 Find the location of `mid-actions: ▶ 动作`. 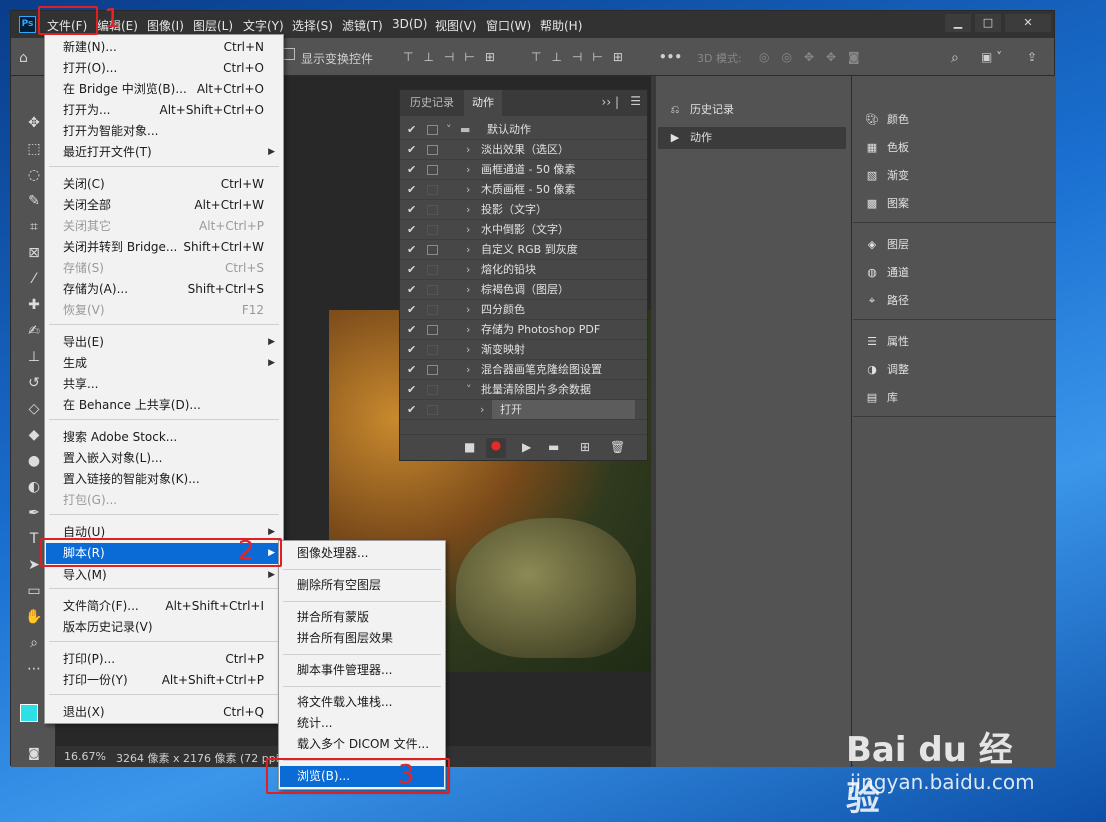

mid-actions: ▶ 动作 is located at coordinates (752, 138).